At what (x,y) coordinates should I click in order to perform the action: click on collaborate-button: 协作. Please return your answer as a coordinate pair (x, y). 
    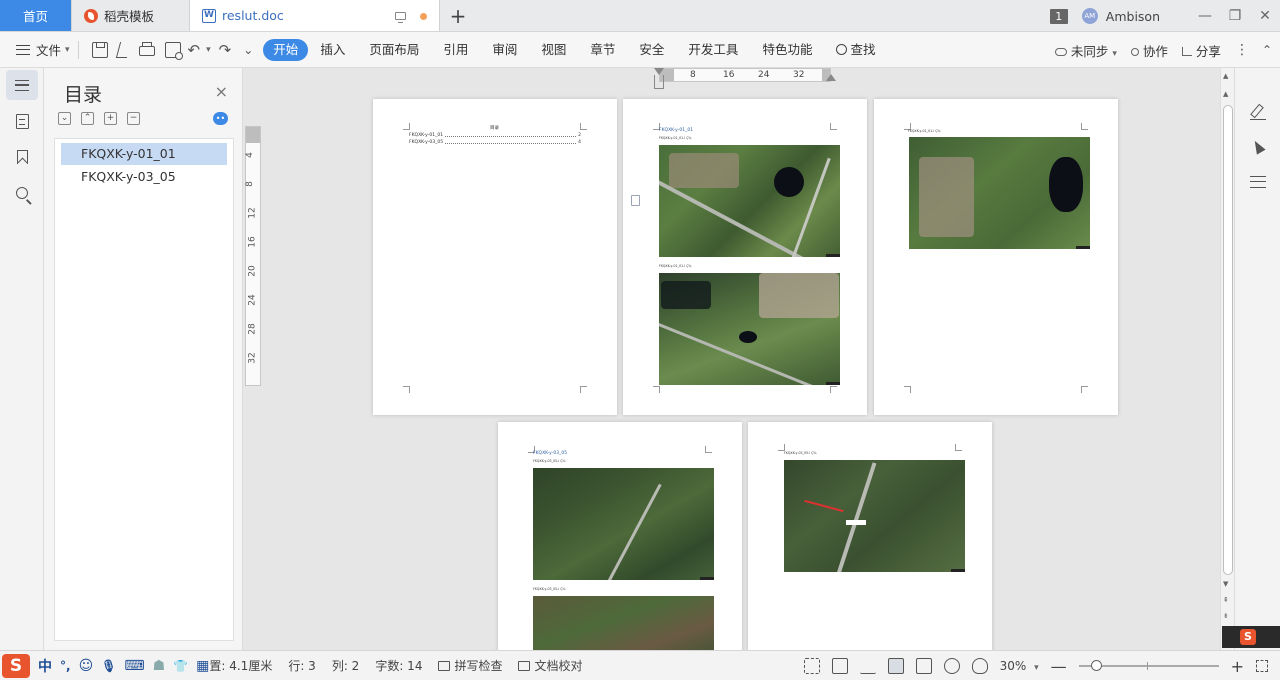
    Looking at the image, I should click on (1149, 50).